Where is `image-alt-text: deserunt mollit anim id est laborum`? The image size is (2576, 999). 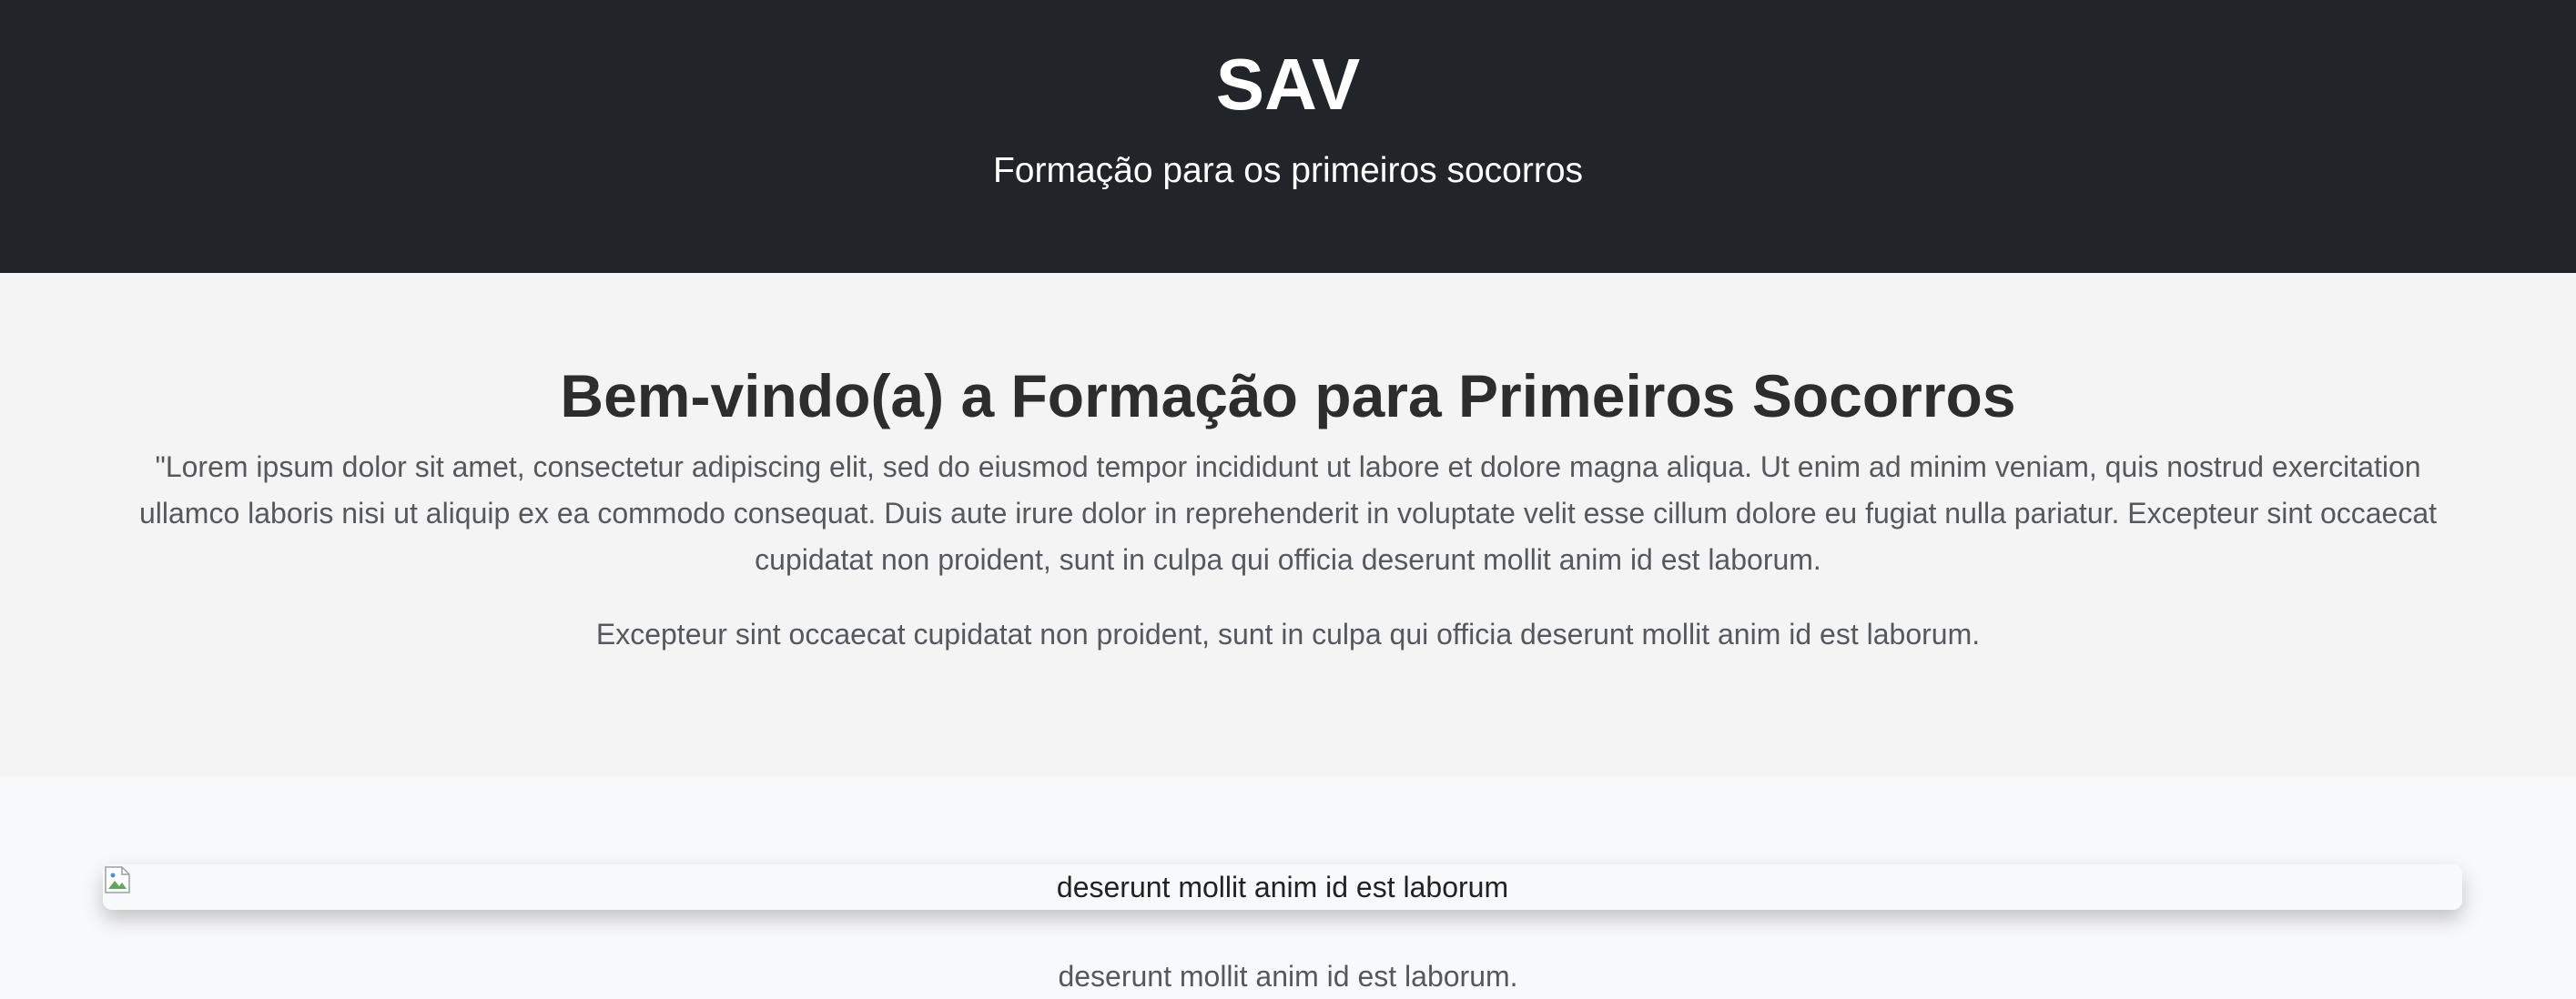
image-alt-text: deserunt mollit anim id est laborum is located at coordinates (1282, 887).